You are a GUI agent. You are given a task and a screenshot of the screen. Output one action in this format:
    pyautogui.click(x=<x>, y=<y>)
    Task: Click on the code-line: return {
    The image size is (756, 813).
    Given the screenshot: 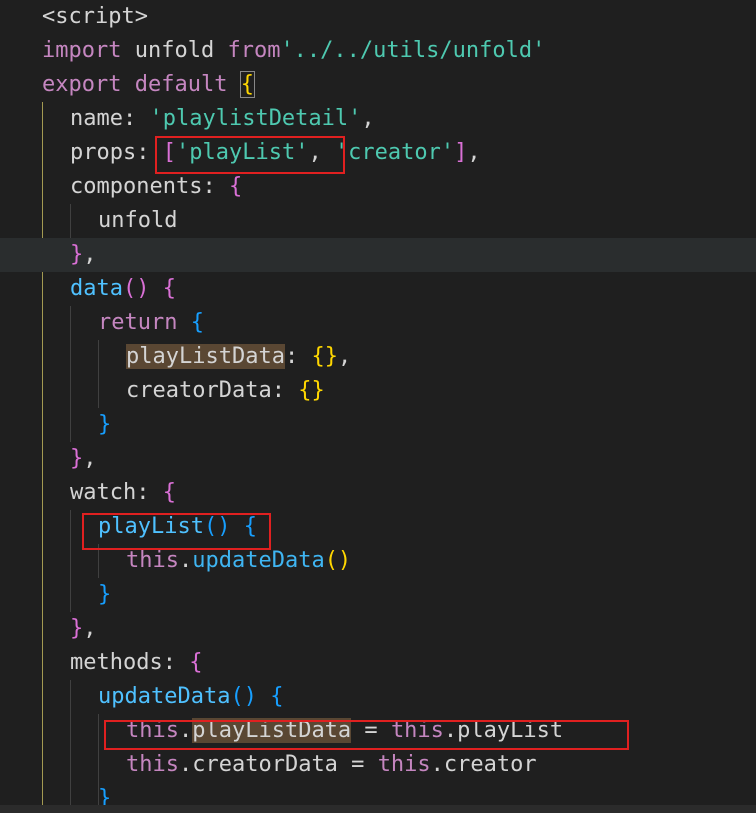 What is the action you would take?
    pyautogui.click(x=378, y=323)
    